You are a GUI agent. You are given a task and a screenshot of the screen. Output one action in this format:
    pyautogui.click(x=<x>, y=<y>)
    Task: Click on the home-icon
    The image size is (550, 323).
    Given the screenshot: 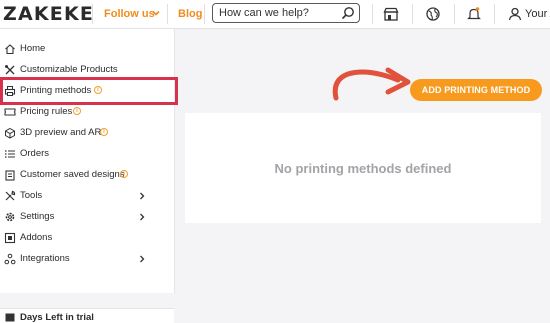 What is the action you would take?
    pyautogui.click(x=10, y=49)
    